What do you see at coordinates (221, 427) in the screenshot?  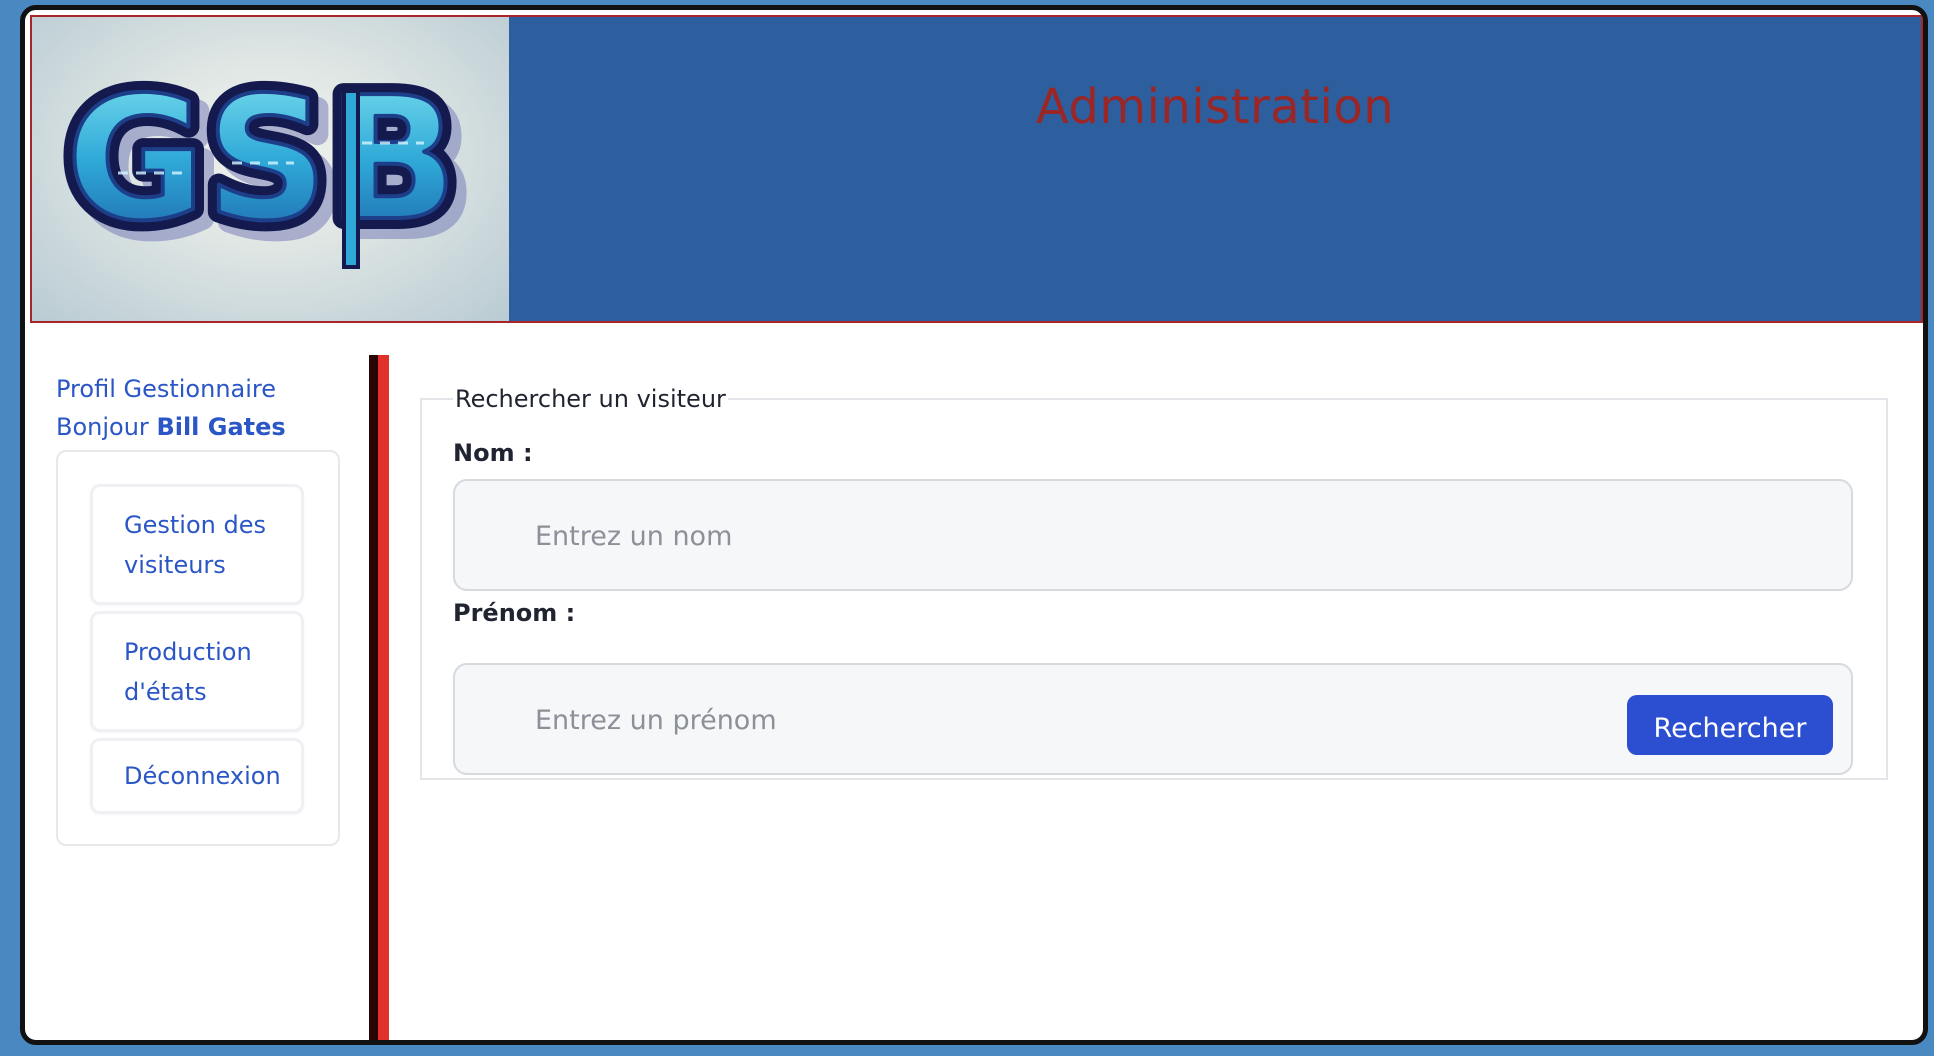 I see `user-name: Bill Gates` at bounding box center [221, 427].